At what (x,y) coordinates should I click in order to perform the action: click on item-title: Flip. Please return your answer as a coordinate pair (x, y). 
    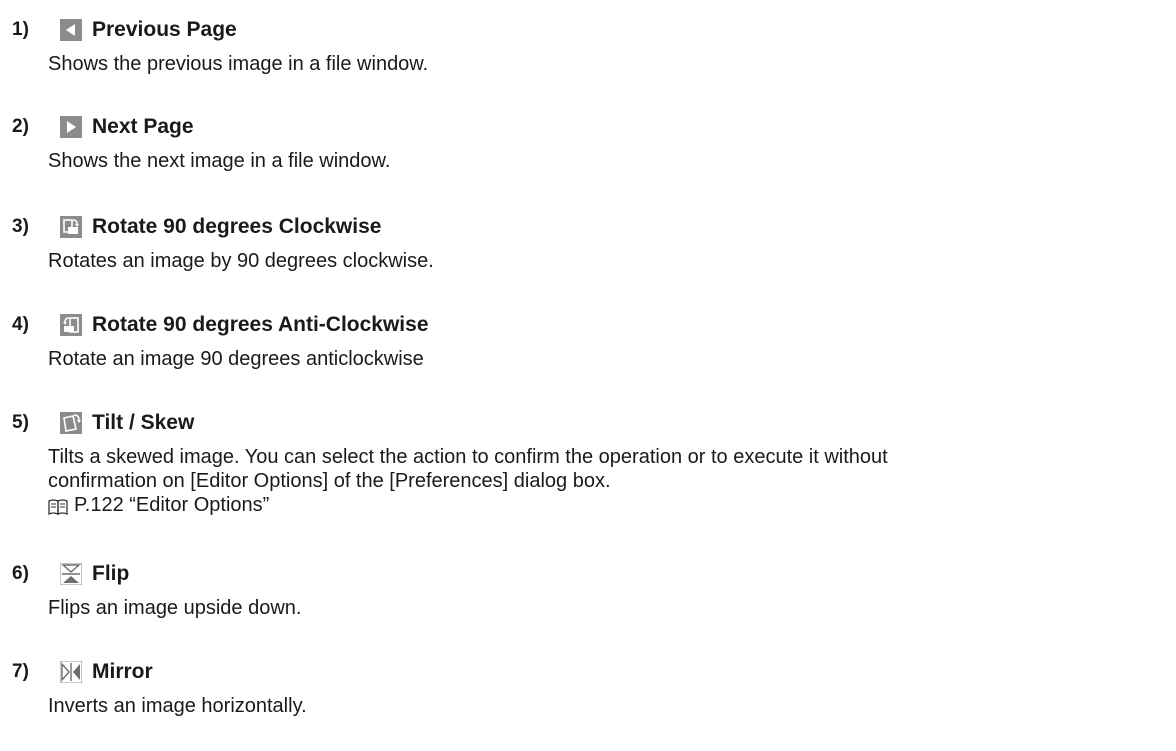
    Looking at the image, I should click on (111, 573).